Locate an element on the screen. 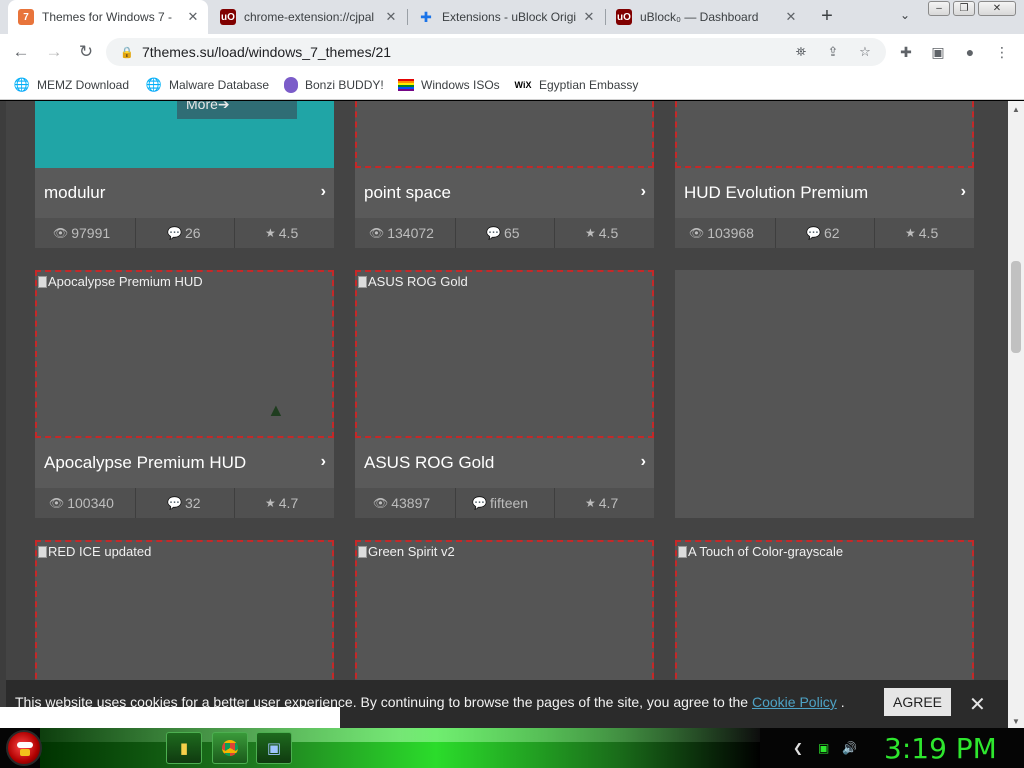 This screenshot has width=1024, height=768. star-icon: ☆ is located at coordinates (865, 52).